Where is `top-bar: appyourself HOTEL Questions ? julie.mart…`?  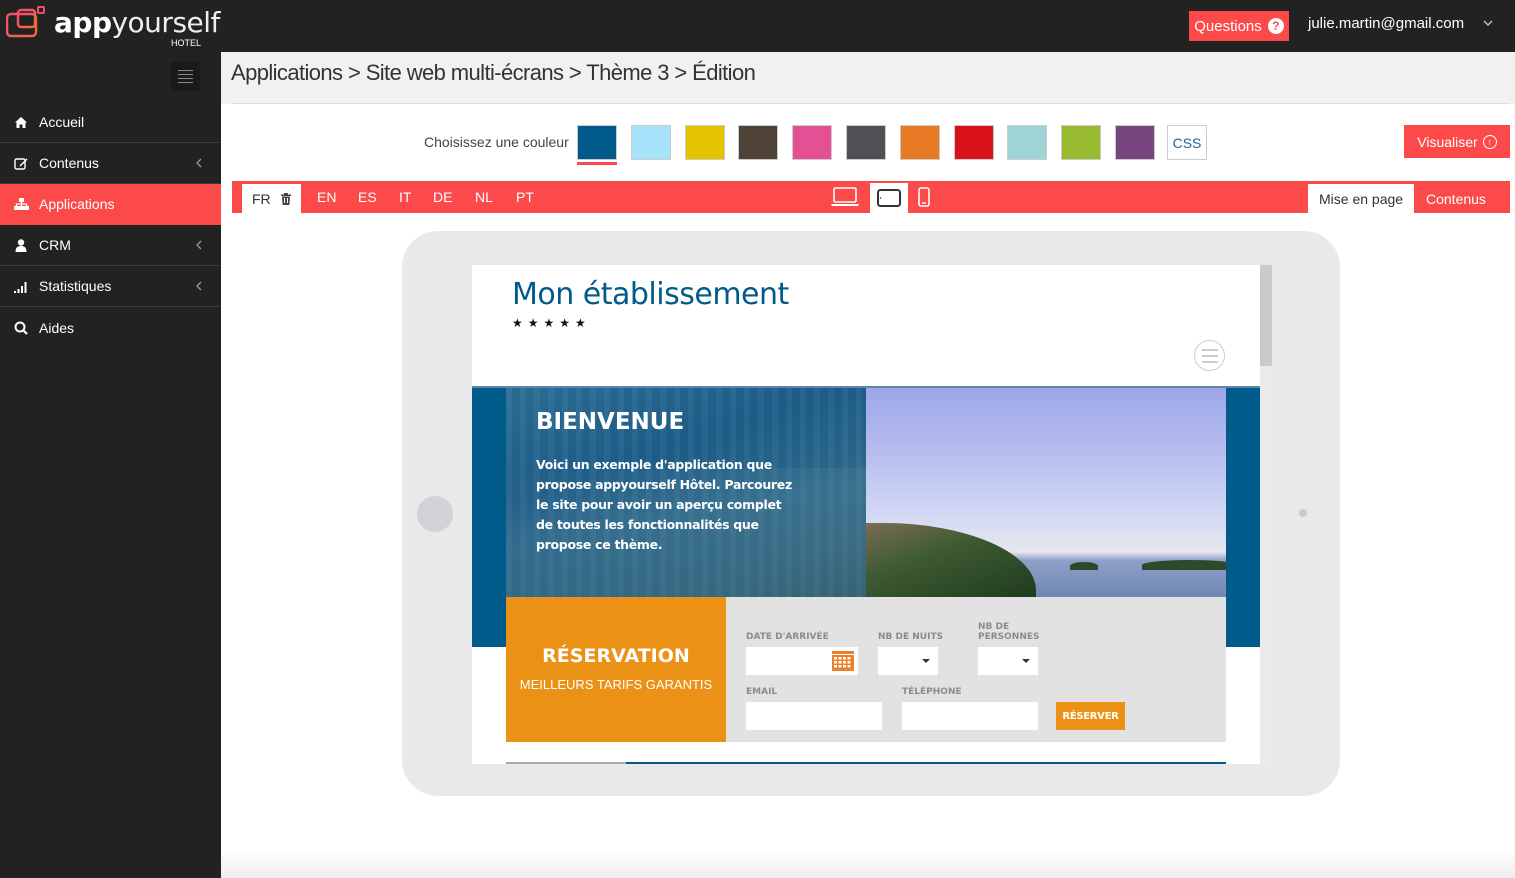
top-bar: appyourself HOTEL Questions ? julie.mart… is located at coordinates (757, 26).